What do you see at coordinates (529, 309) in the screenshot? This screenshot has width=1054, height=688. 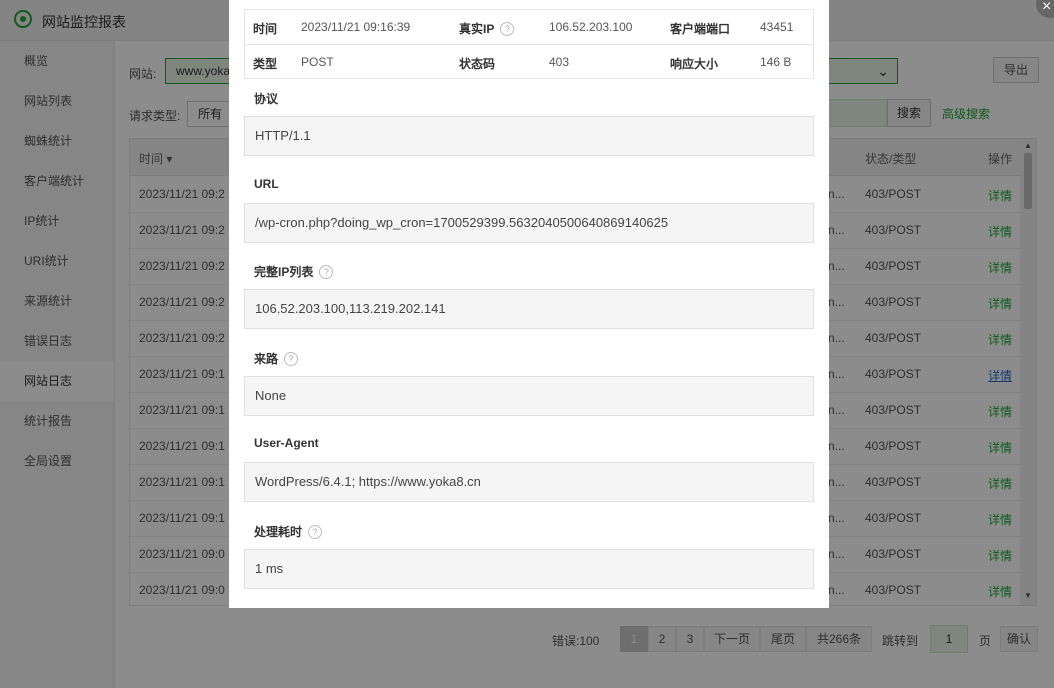 I see `field-value: 106.52.203.100,113.219.202.141` at bounding box center [529, 309].